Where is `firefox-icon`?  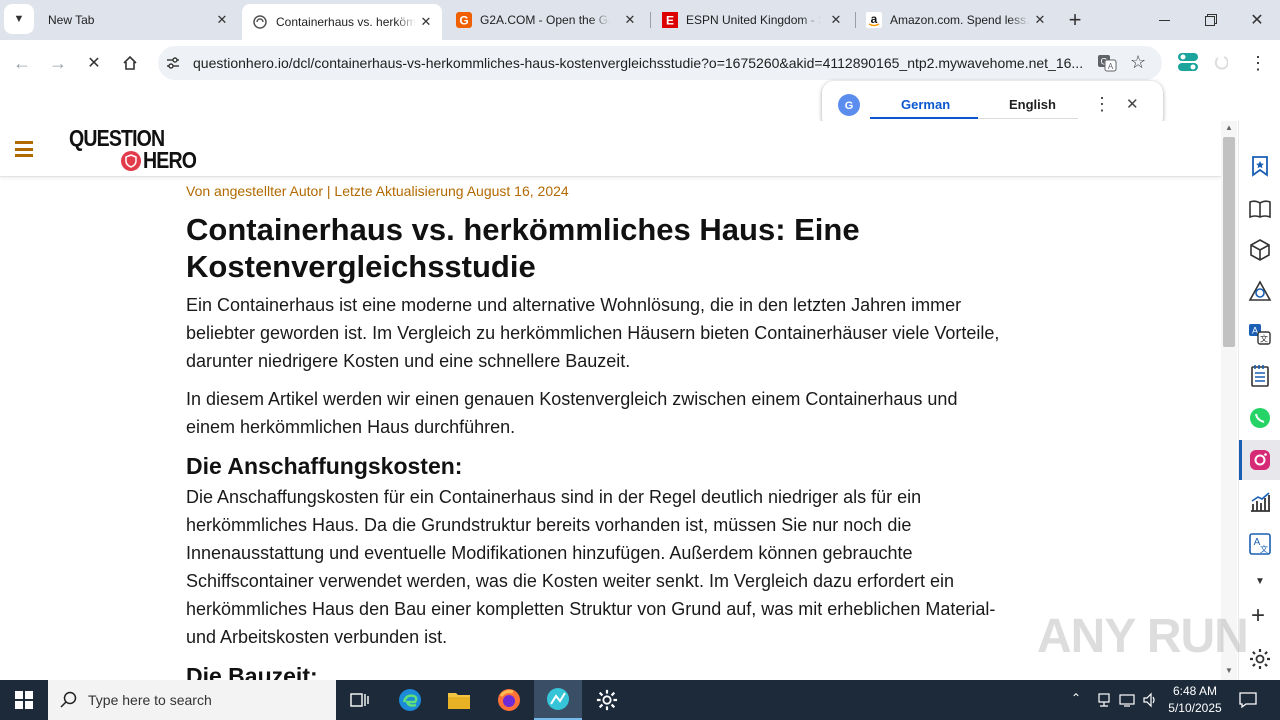 firefox-icon is located at coordinates (509, 700).